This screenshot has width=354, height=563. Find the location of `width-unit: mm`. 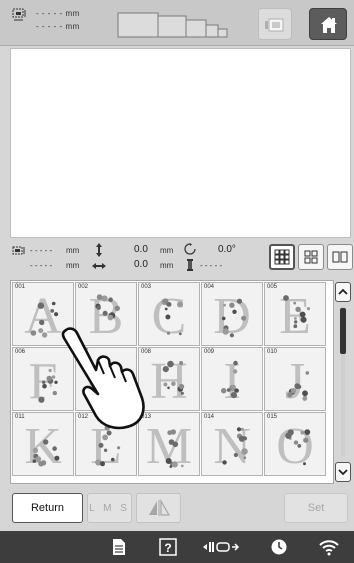

width-unit: mm is located at coordinates (72, 13).